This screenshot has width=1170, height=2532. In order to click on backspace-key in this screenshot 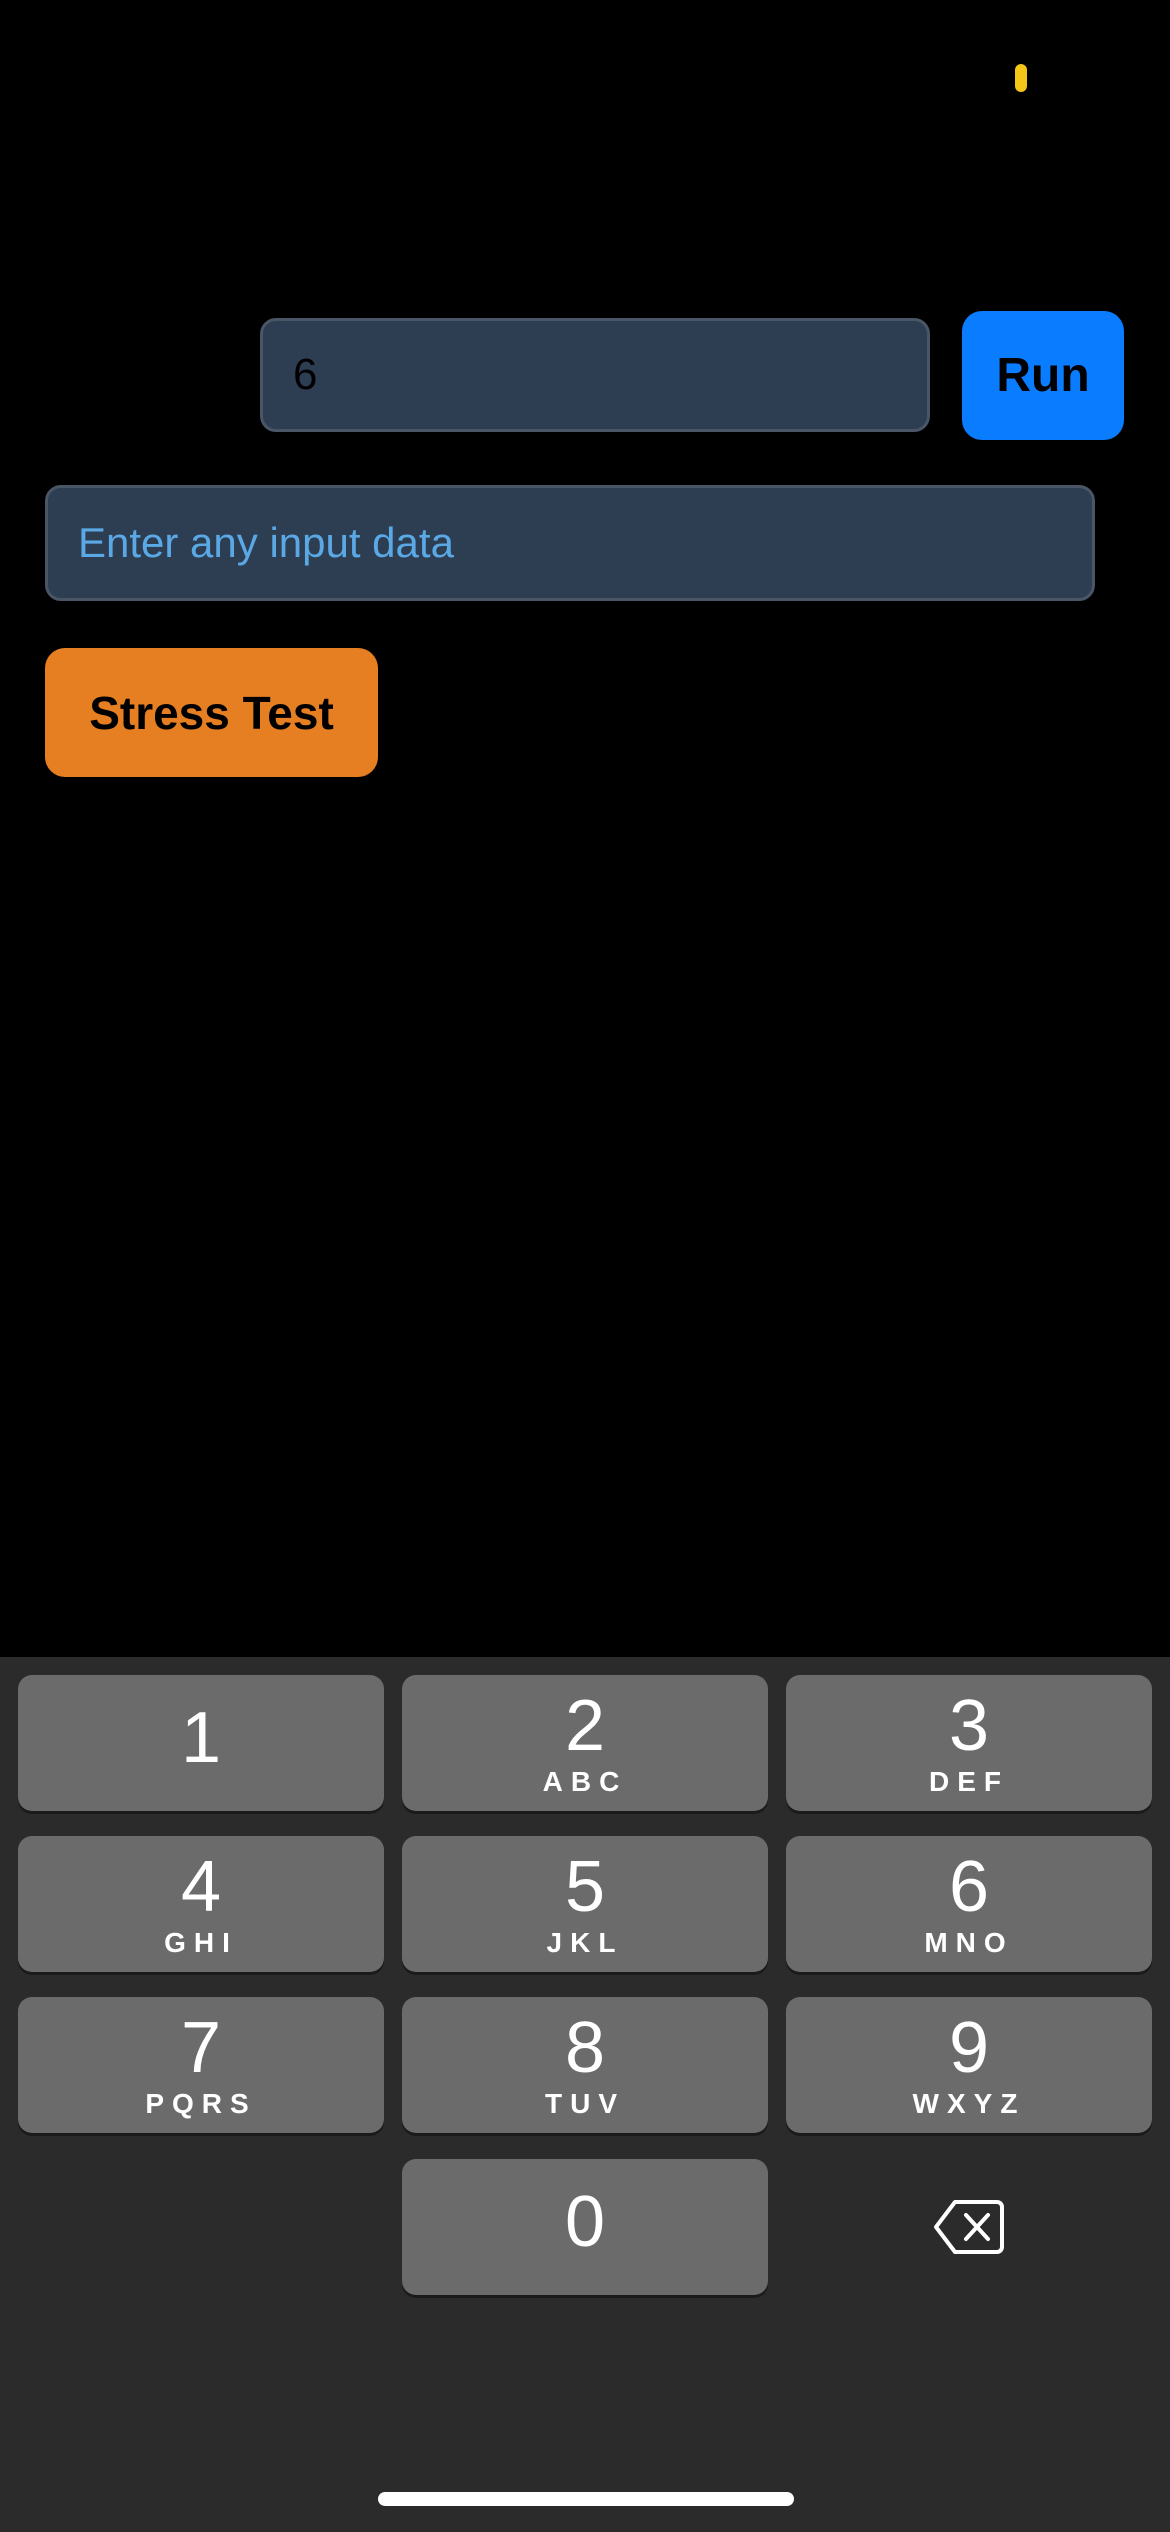, I will do `click(969, 2227)`.